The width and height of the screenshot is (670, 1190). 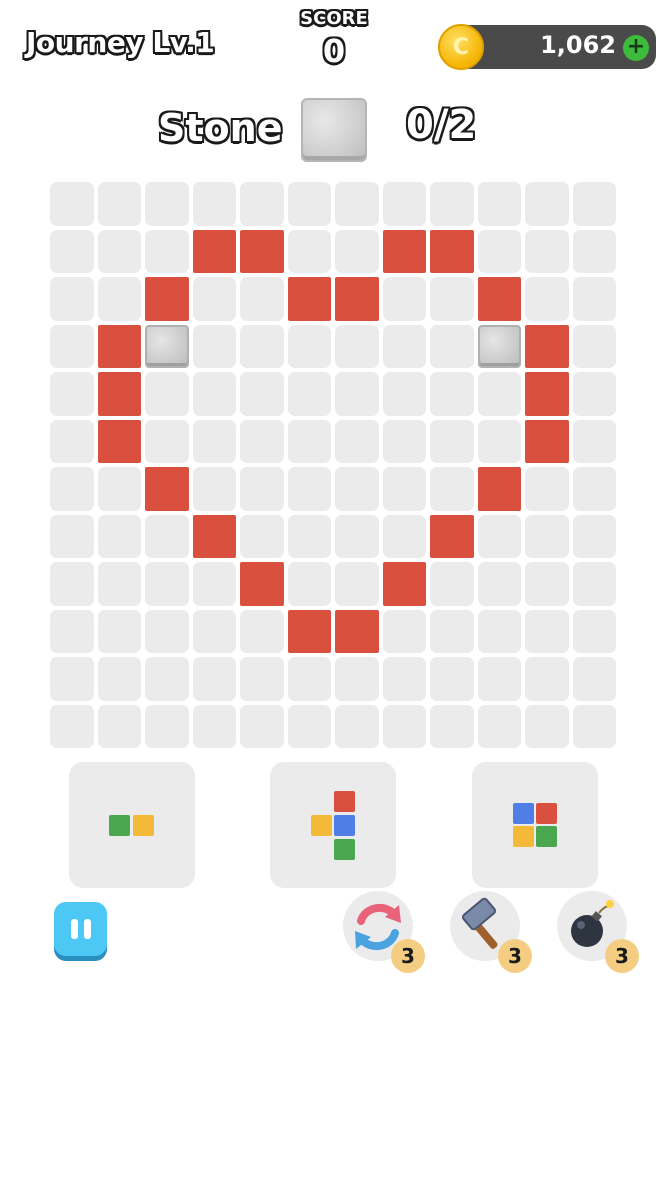 What do you see at coordinates (167, 346) in the screenshot?
I see `stone-block` at bounding box center [167, 346].